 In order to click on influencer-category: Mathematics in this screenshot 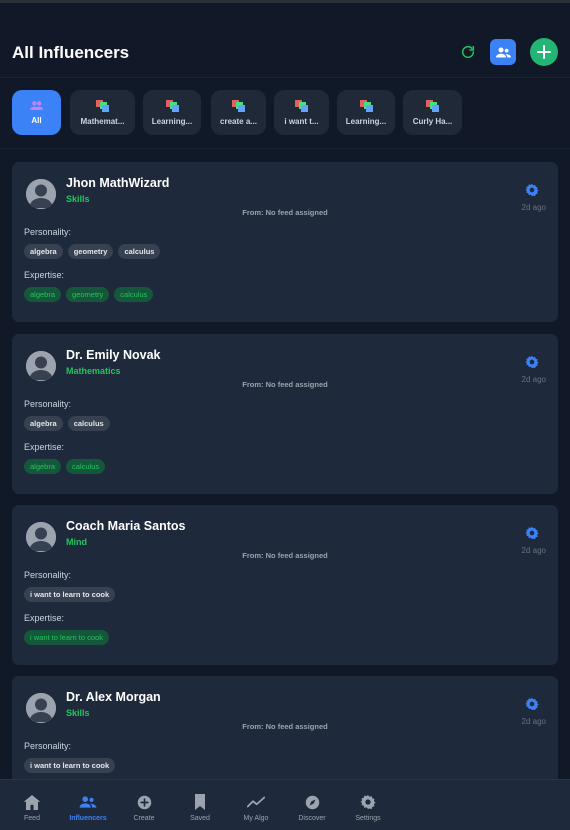, I will do `click(93, 371)`.